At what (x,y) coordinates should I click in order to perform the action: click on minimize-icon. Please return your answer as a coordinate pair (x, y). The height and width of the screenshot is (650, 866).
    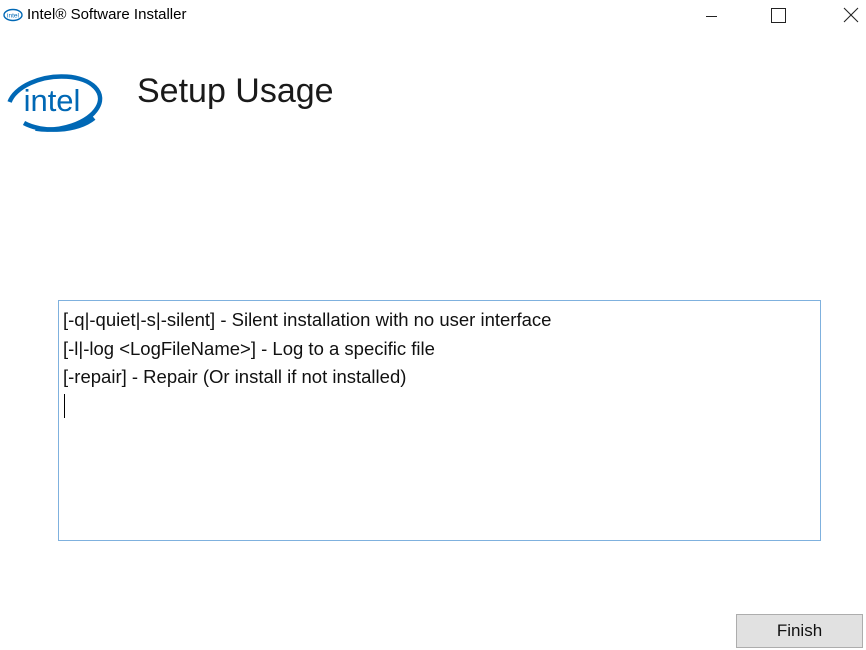
    Looking at the image, I should click on (711, 16).